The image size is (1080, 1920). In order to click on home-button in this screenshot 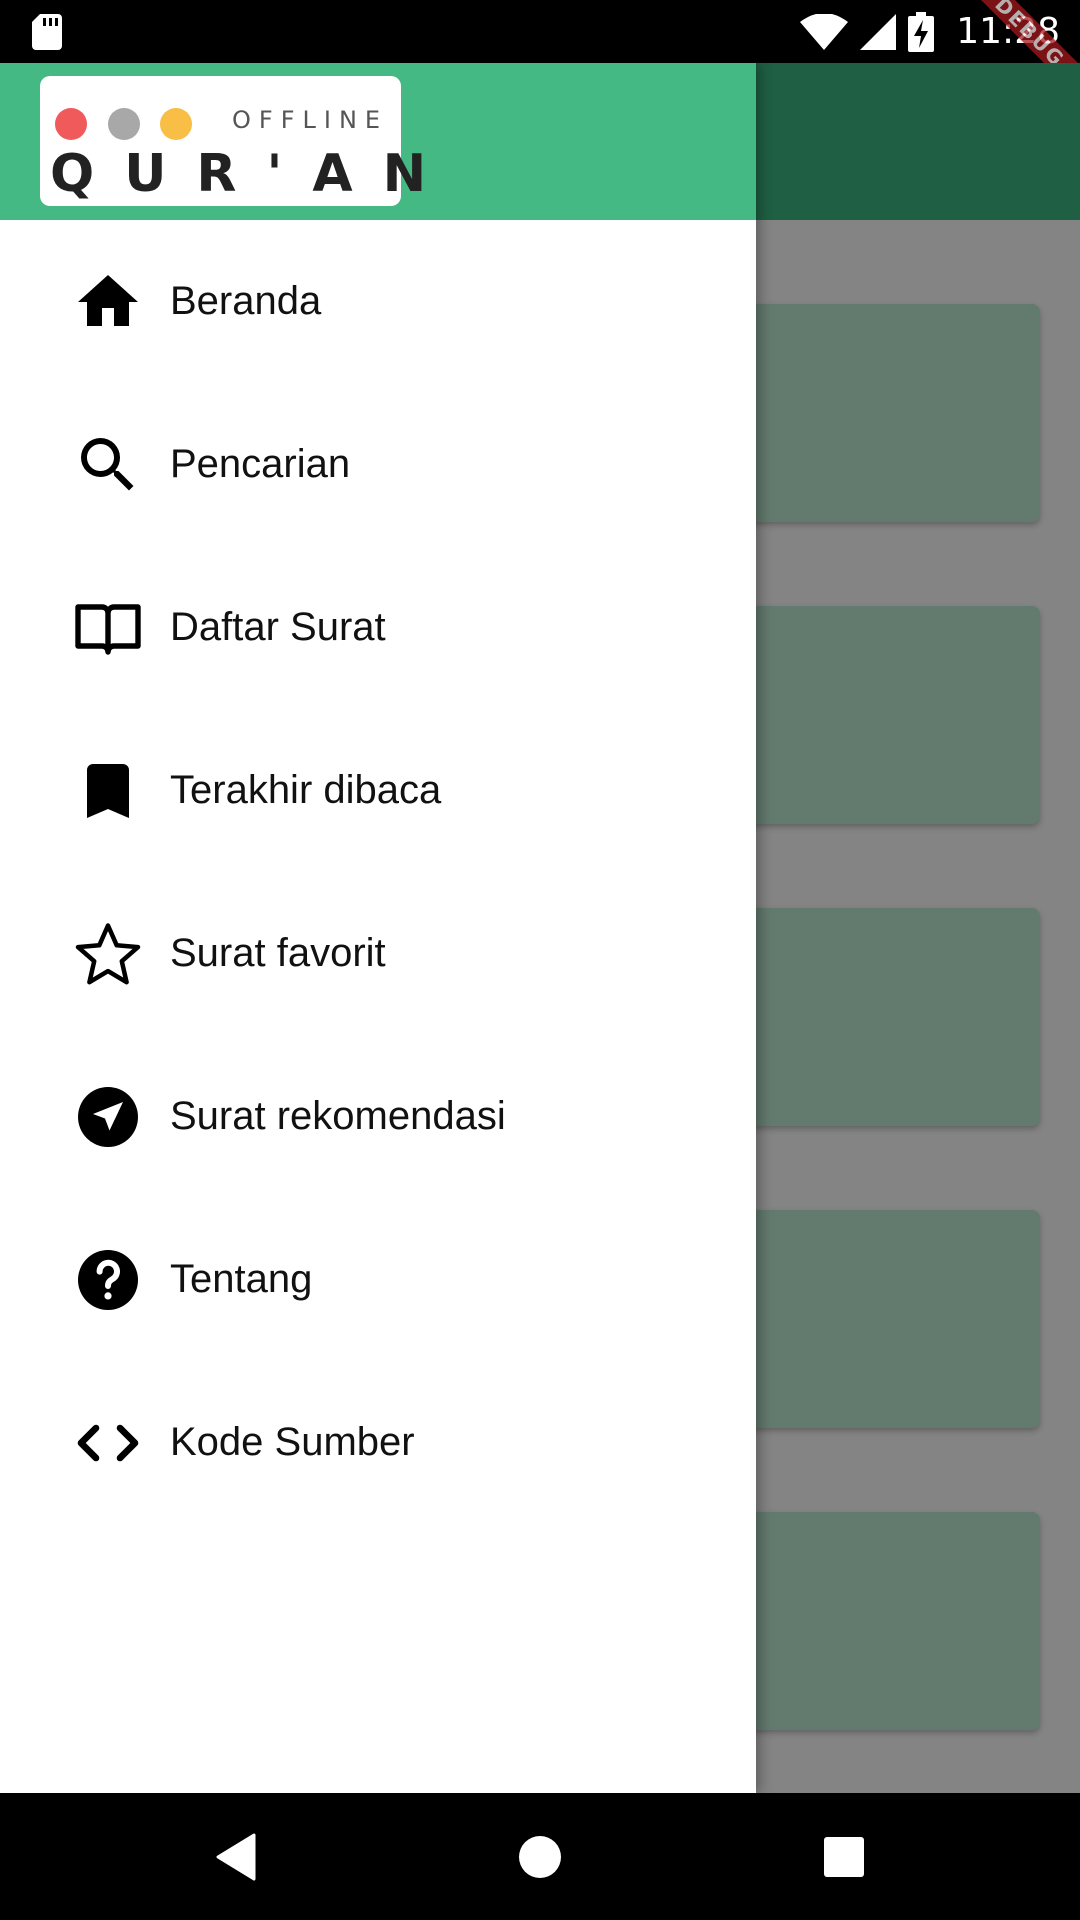, I will do `click(540, 1857)`.